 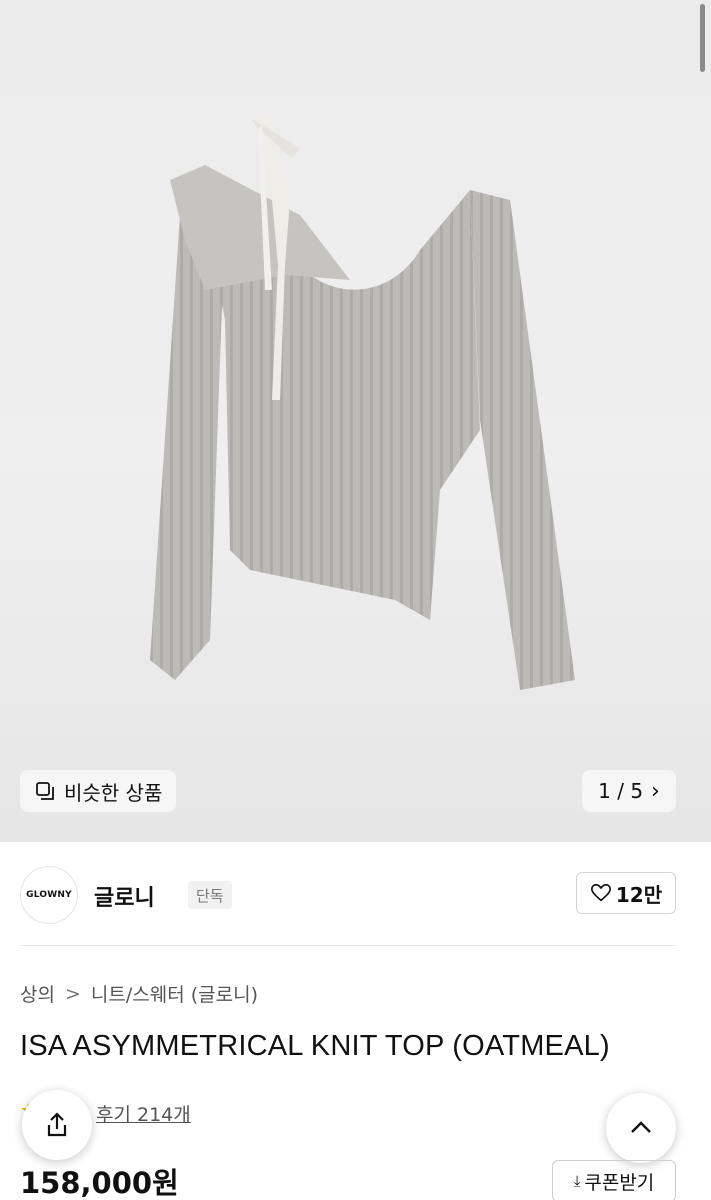 I want to click on exclusive-badge: 단독, so click(x=210, y=895).